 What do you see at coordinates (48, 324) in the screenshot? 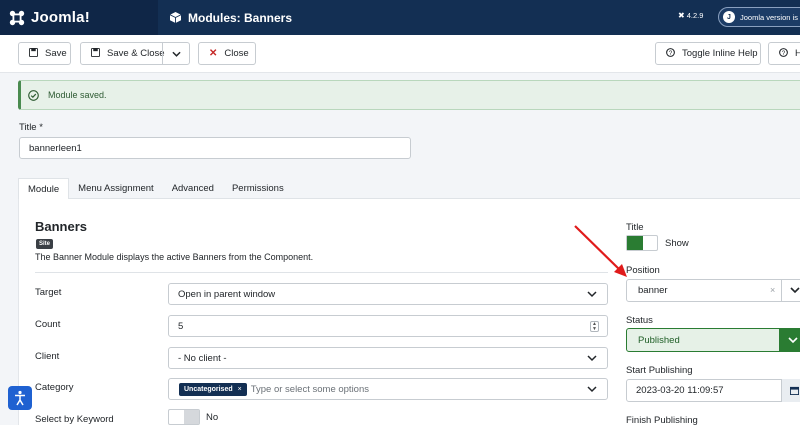
I see `count-label: Count` at bounding box center [48, 324].